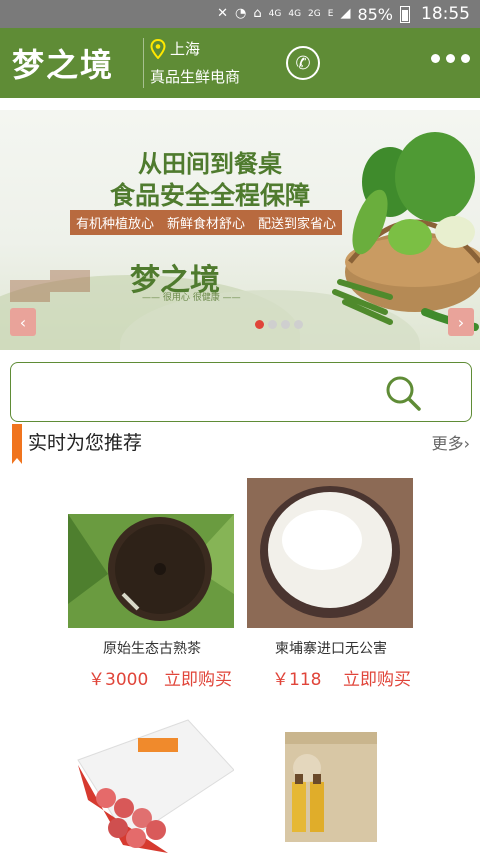 This screenshot has height=853, width=480. I want to click on data-label: E, so click(330, 13).